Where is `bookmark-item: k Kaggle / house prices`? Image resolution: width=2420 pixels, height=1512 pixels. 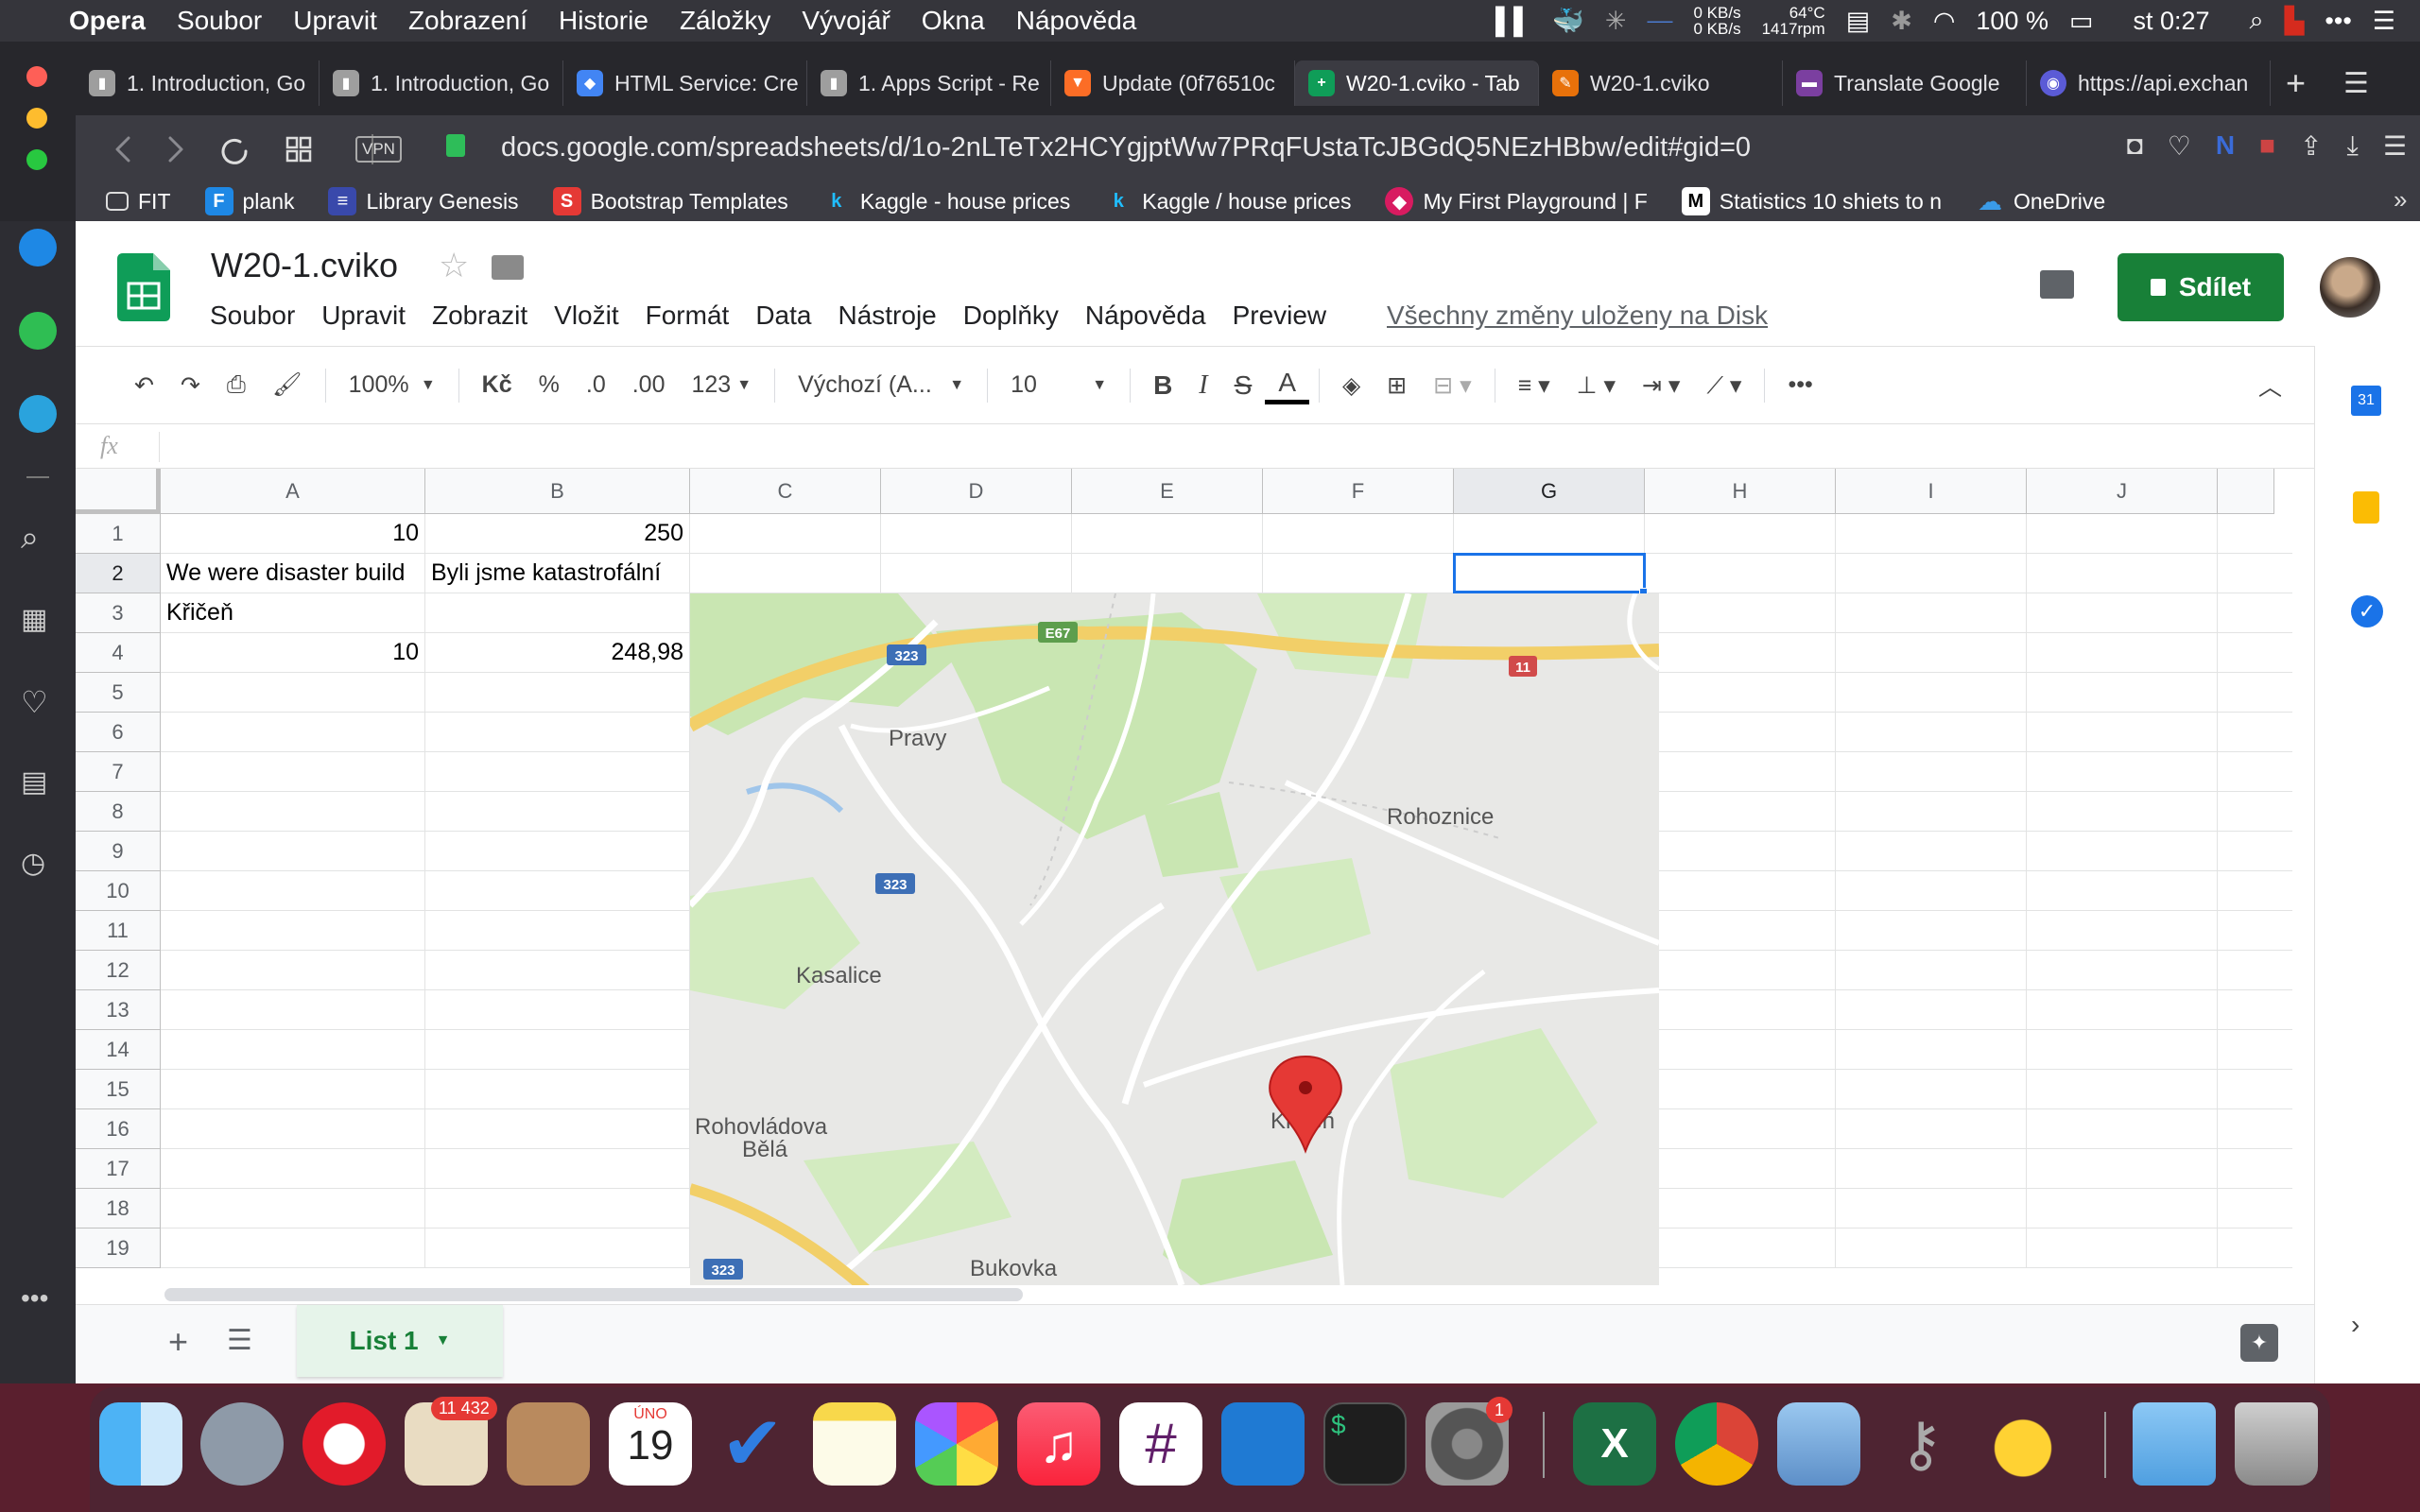 bookmark-item: k Kaggle / house prices is located at coordinates (1228, 201).